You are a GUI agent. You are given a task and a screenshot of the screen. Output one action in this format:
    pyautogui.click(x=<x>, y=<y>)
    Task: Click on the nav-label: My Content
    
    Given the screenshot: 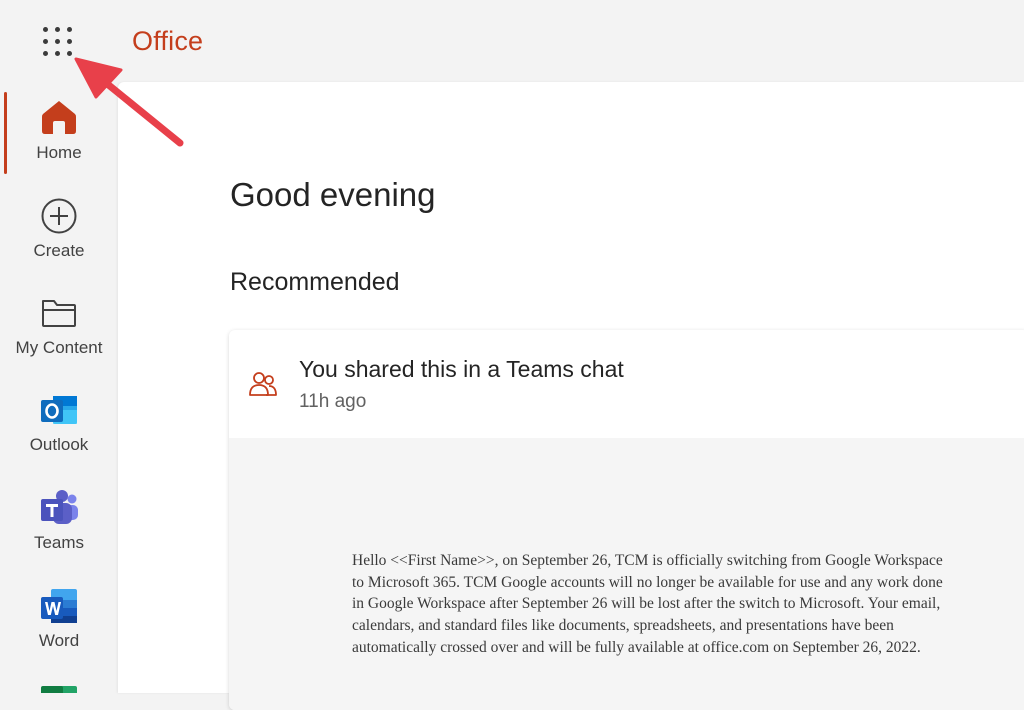 What is the action you would take?
    pyautogui.click(x=59, y=347)
    